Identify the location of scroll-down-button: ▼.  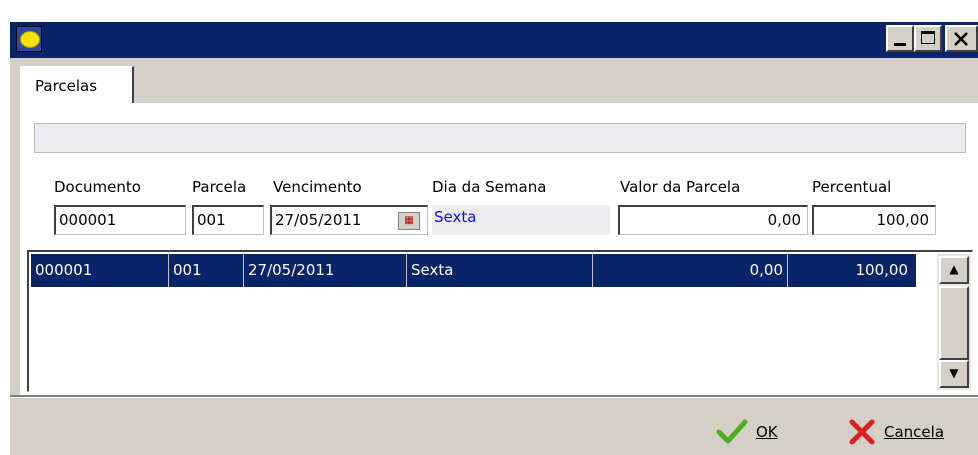
(954, 374).